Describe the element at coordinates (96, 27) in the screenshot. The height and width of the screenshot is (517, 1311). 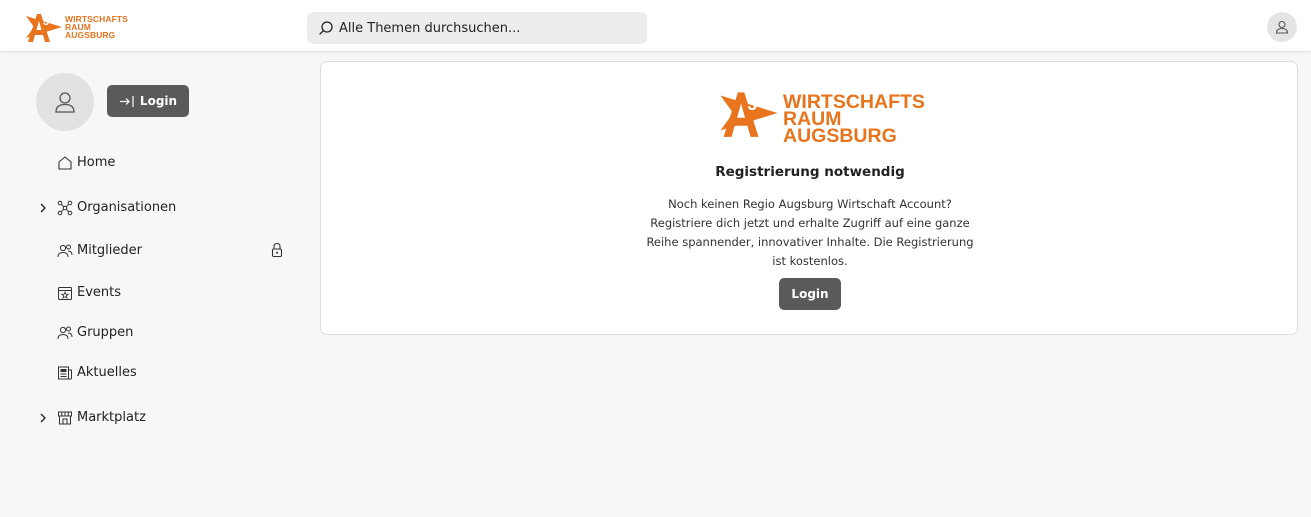
I see `brand-wordmark: WIRTSCHAFTS RAUM AUGSBURG` at that location.